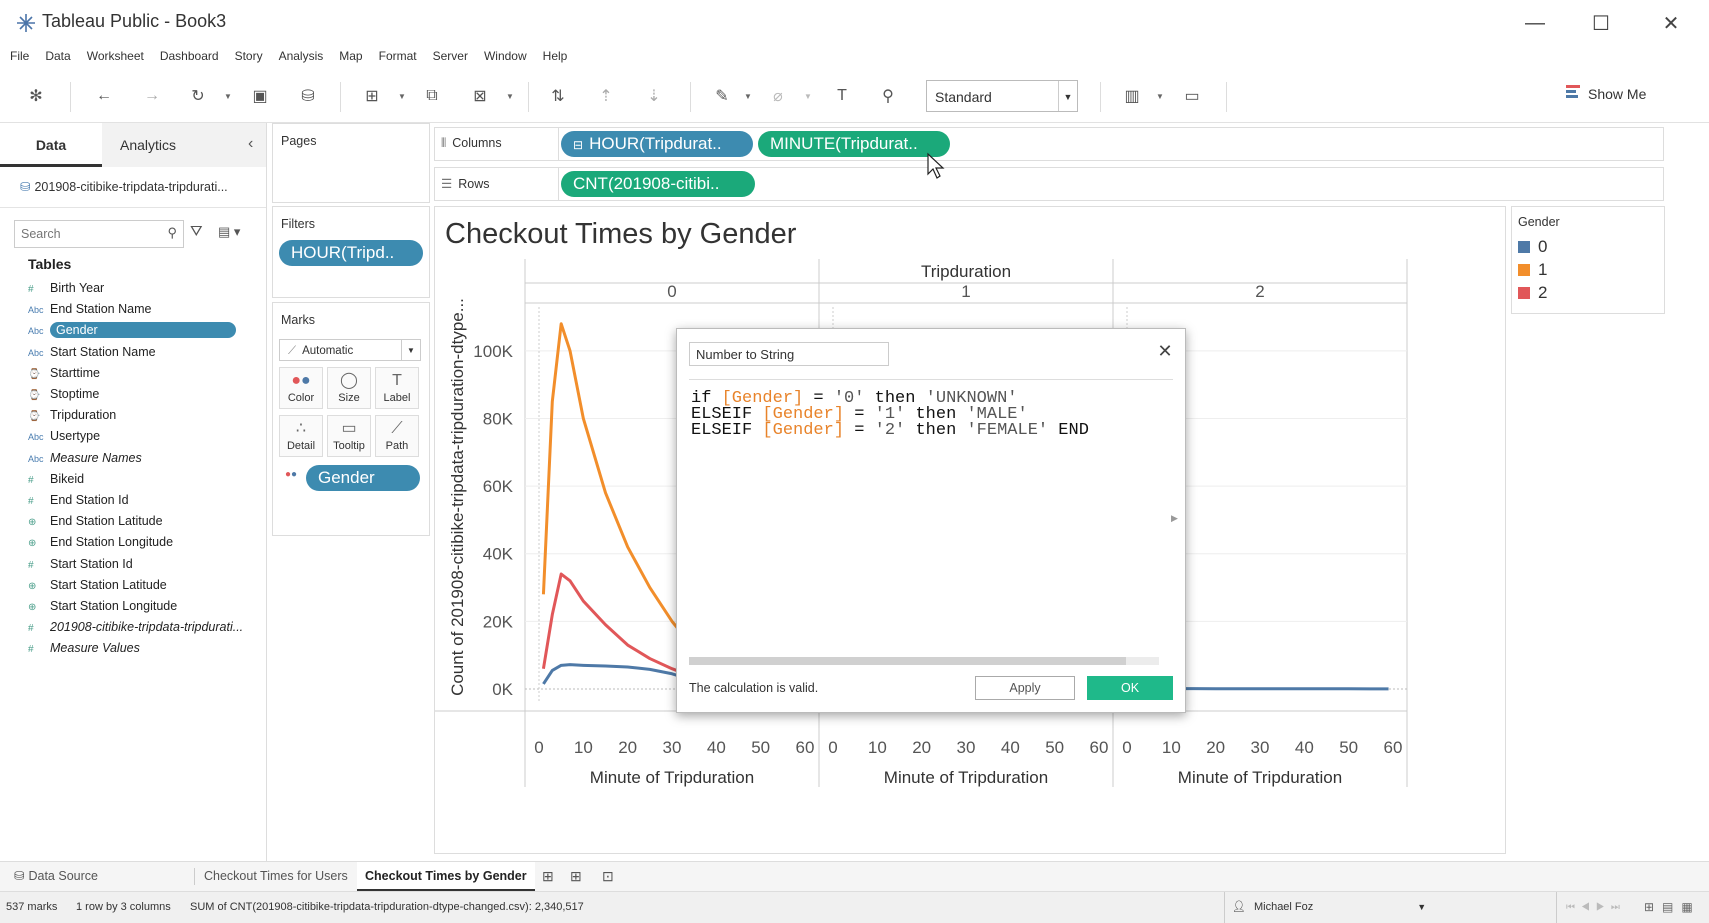 The image size is (1709, 923). What do you see at coordinates (450, 57) in the screenshot?
I see `menu-server: Server` at bounding box center [450, 57].